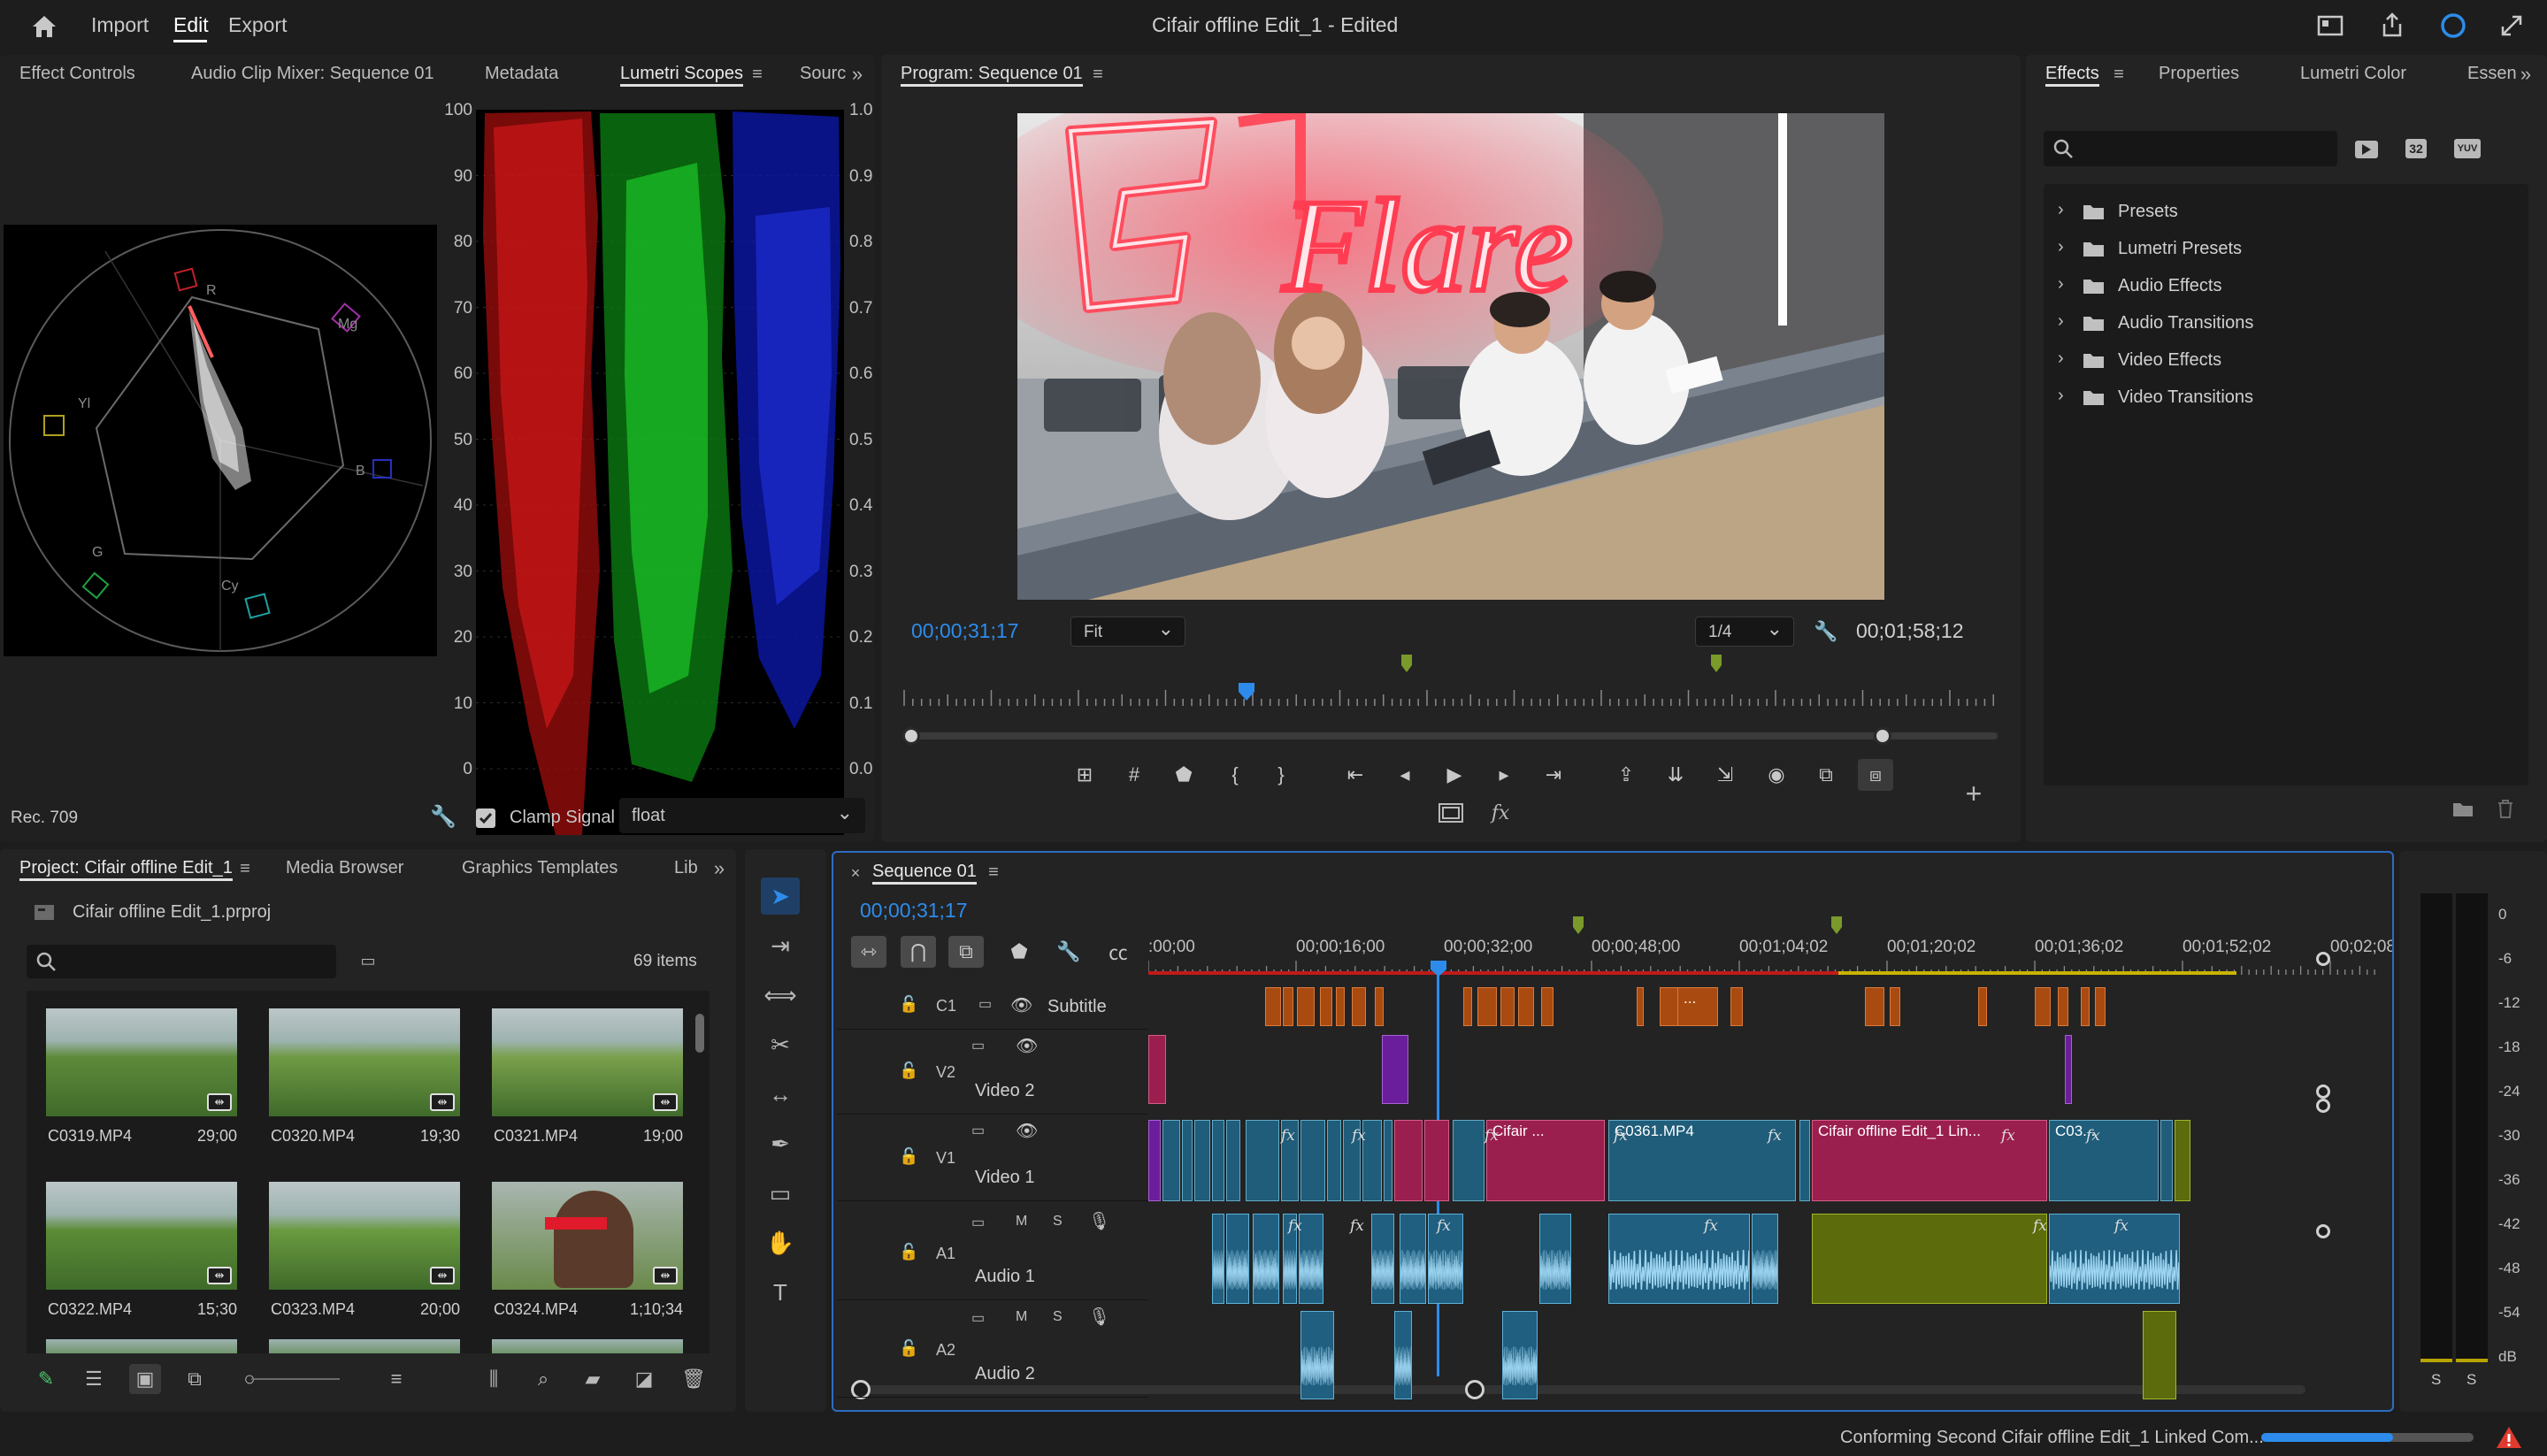 Image resolution: width=2547 pixels, height=1456 pixels. I want to click on step-back-icon: ◂, so click(1405, 775).